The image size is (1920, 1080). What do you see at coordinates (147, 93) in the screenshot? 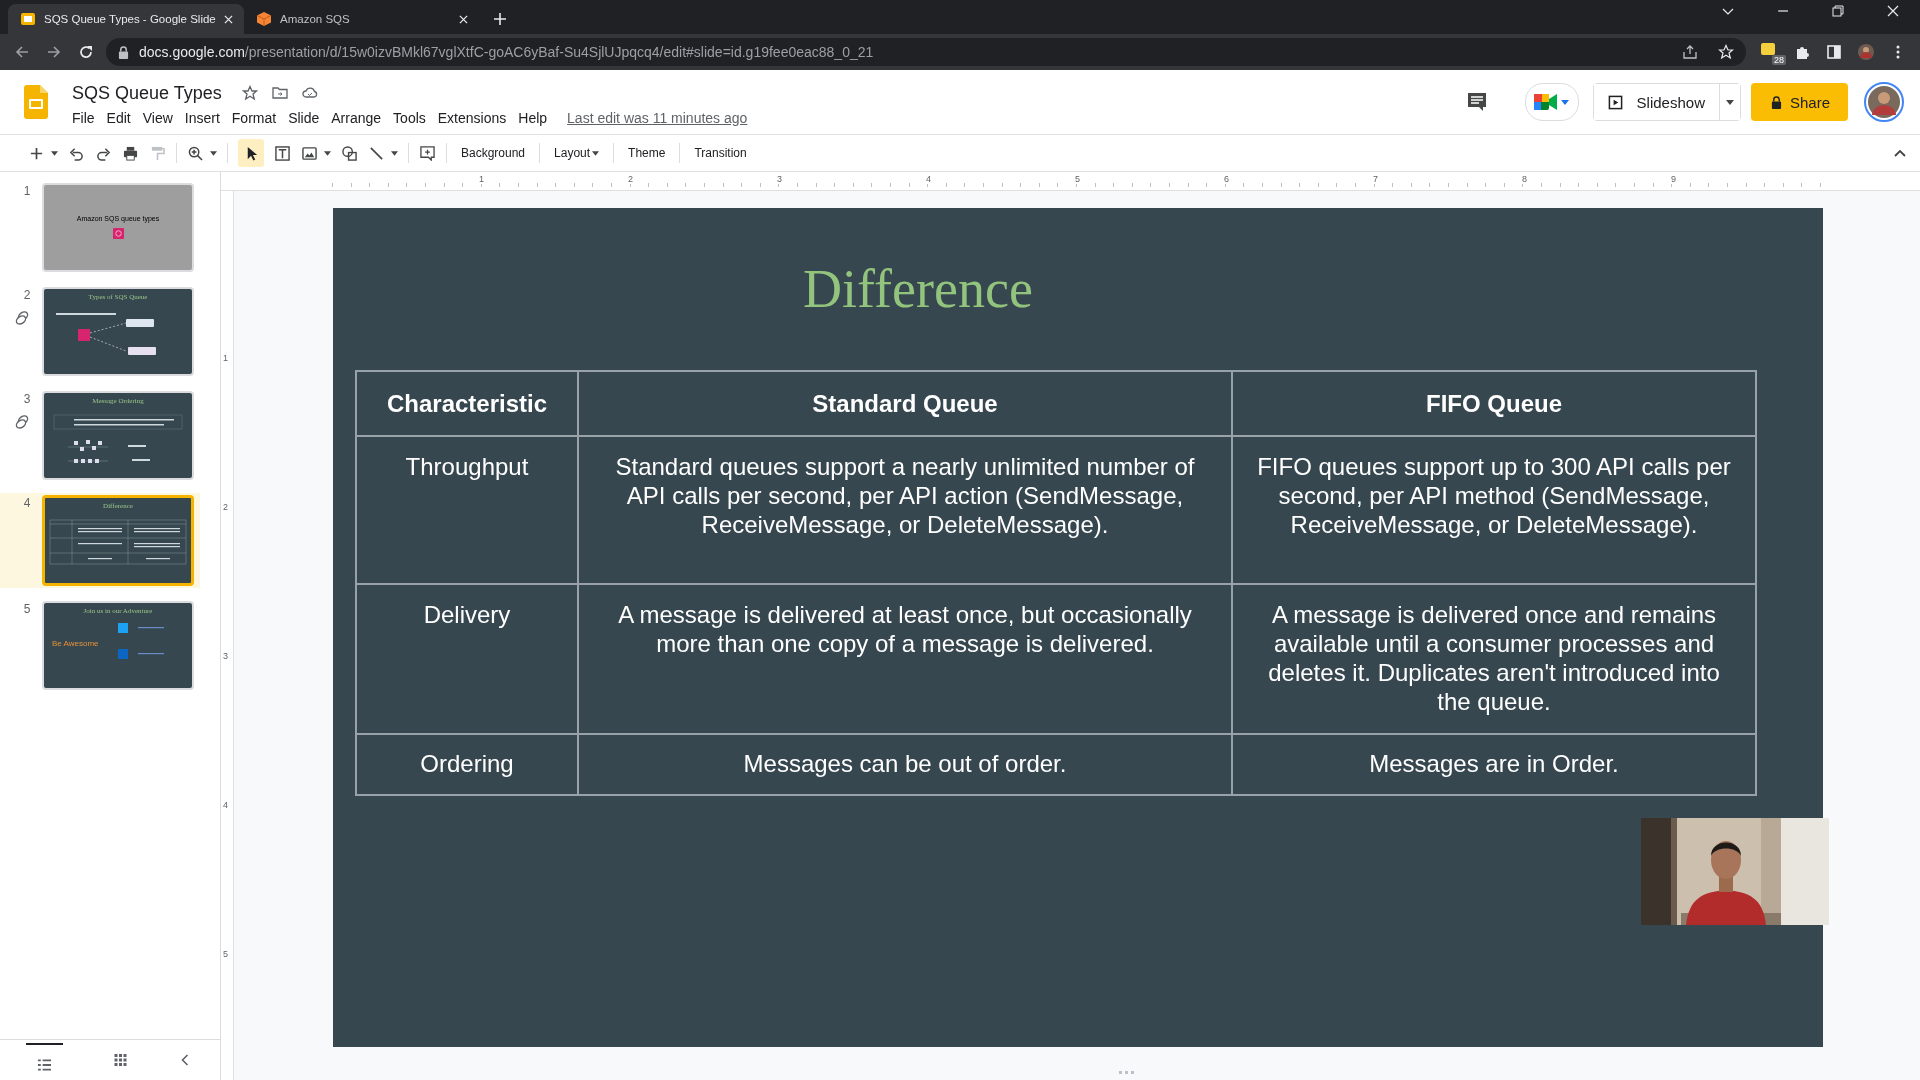
I see `document-title: SQS Queue Types` at bounding box center [147, 93].